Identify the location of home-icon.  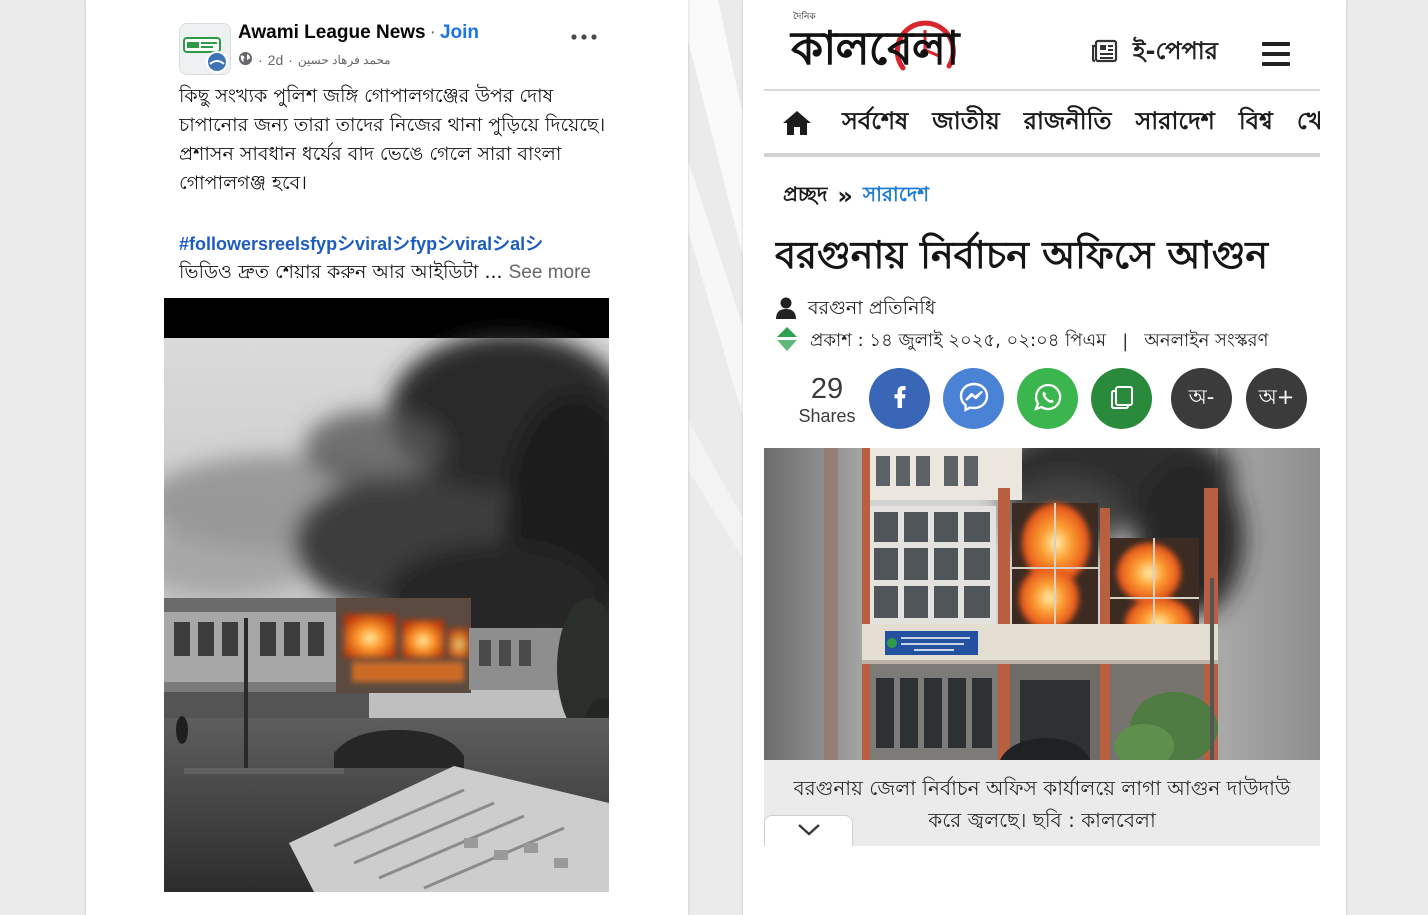
(797, 123).